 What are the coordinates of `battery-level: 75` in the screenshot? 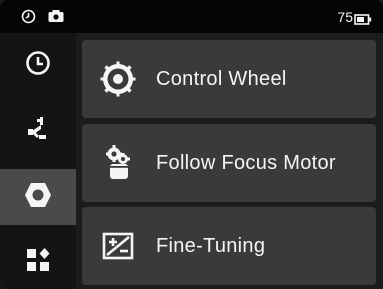 It's located at (345, 17).